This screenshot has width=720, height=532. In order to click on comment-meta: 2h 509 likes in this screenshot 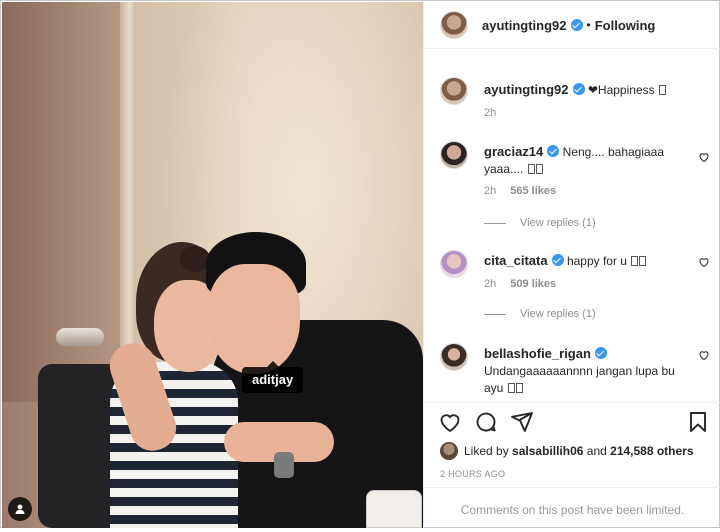, I will do `click(520, 284)`.